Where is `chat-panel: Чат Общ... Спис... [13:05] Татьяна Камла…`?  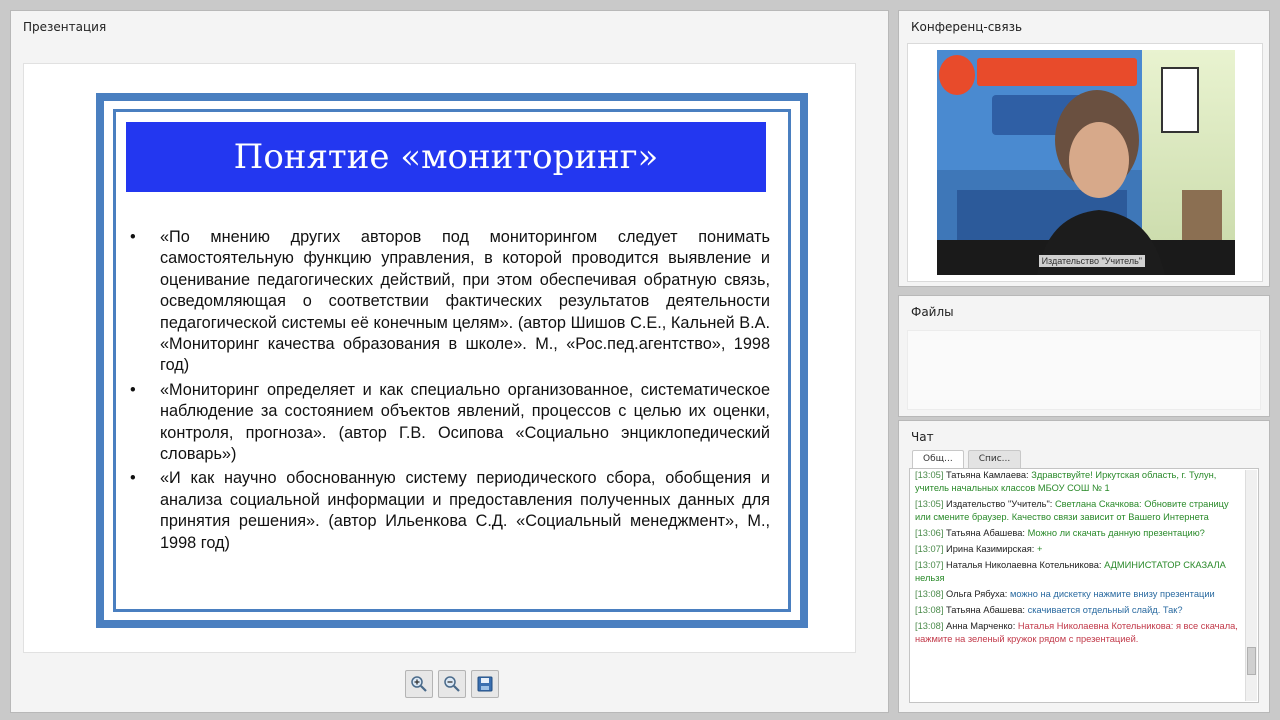 chat-panel: Чат Общ... Спис... [13:05] Татьяна Камла… is located at coordinates (1084, 566).